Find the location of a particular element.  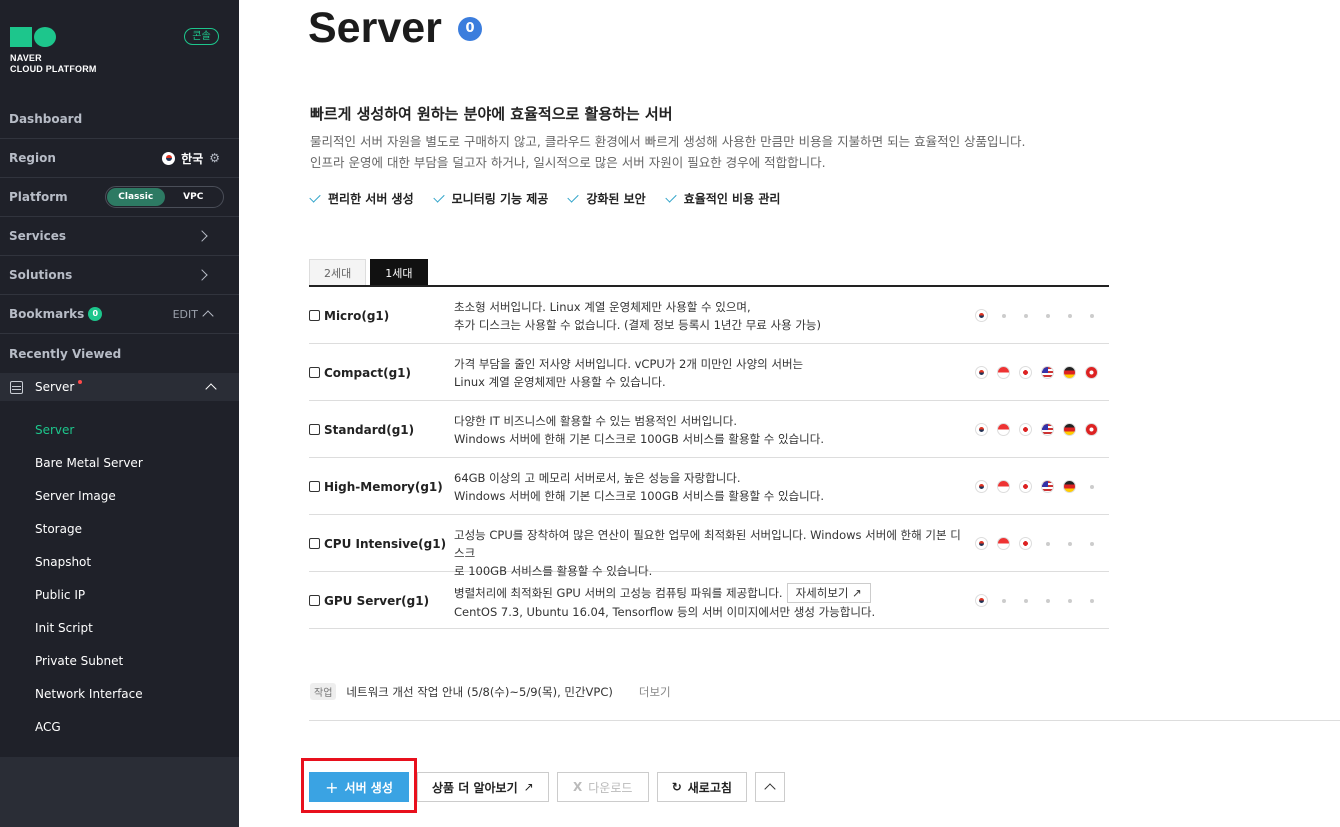

sidebar-item-network-interface: Network Interface is located at coordinates (89, 694).